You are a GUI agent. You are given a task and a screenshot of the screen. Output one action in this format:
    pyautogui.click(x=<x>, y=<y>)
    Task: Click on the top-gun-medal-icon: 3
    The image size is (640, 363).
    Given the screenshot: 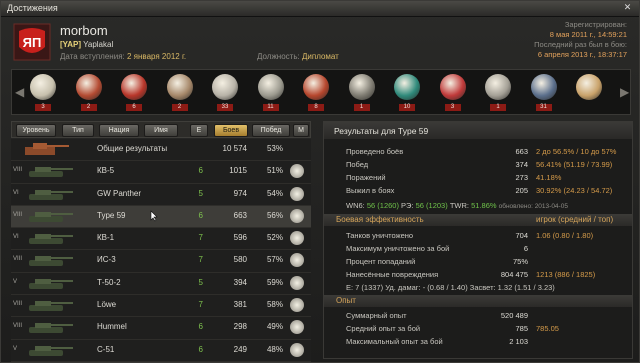 What is the action you would take?
    pyautogui.click(x=453, y=92)
    